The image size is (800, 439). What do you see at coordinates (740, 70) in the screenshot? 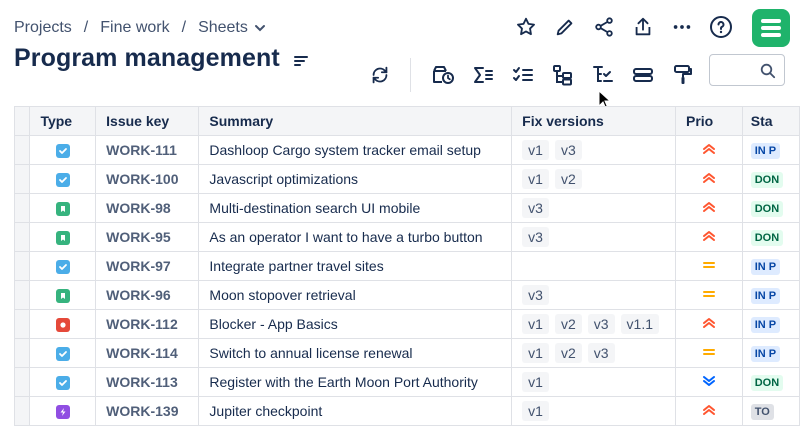
I see `search-input` at bounding box center [740, 70].